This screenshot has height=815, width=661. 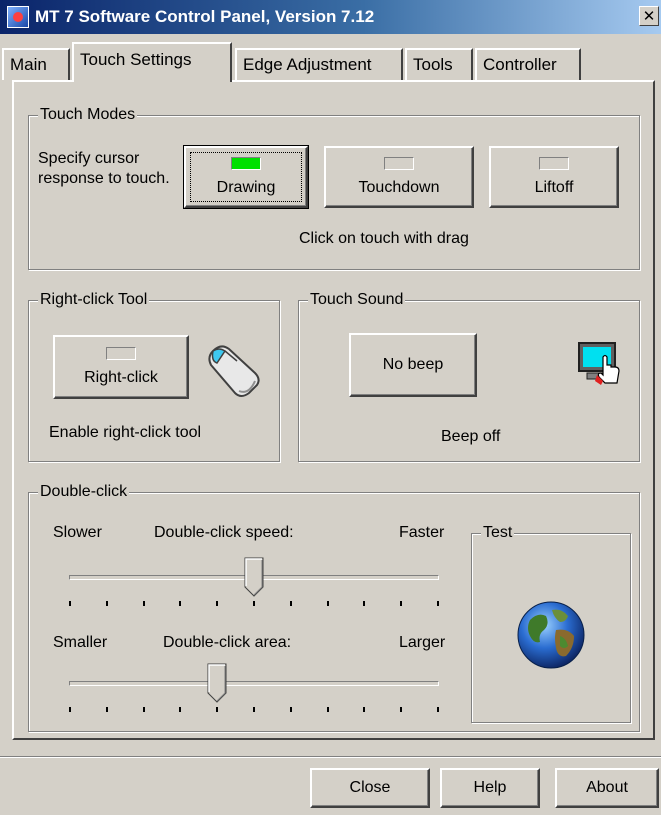 I want to click on tab-tools: Tools, so click(x=439, y=64).